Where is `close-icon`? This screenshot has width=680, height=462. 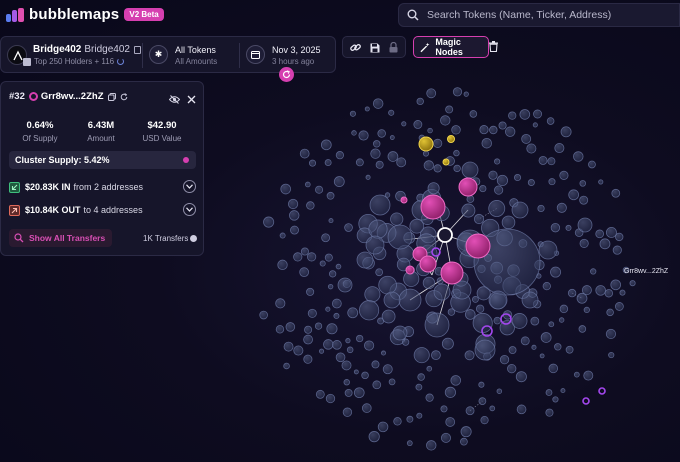 close-icon is located at coordinates (191, 97).